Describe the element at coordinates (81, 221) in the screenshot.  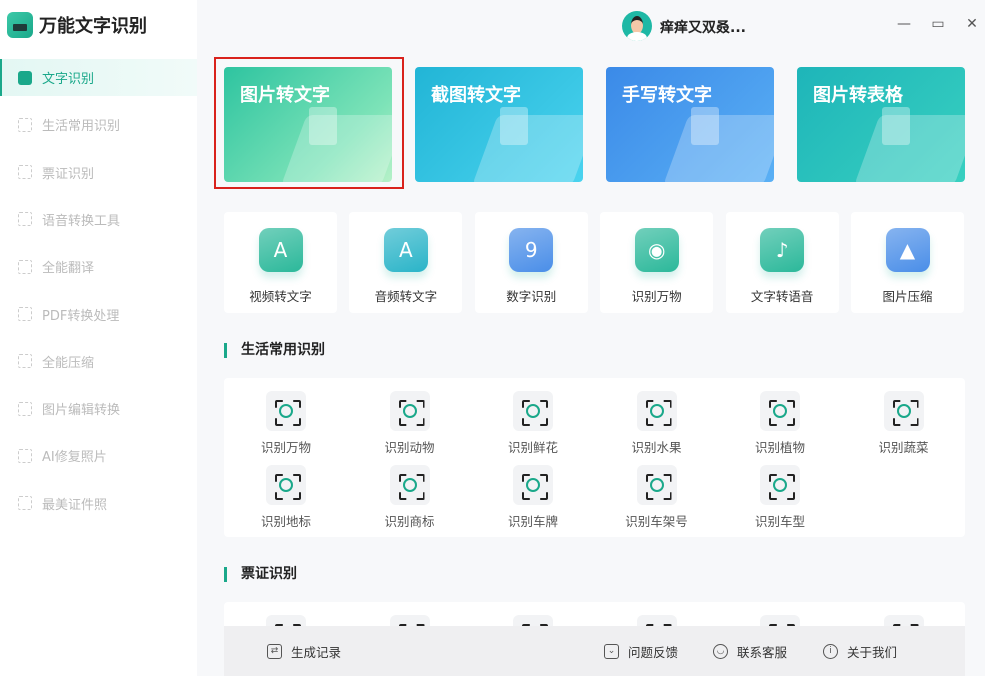
I see `sidebar-item-label: 语音转换工具` at that location.